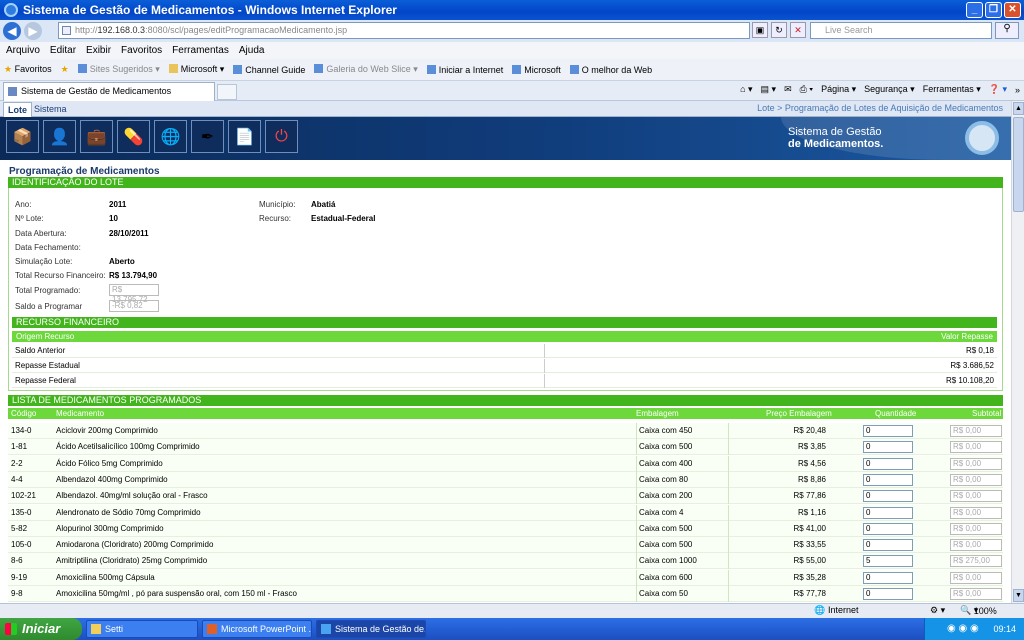 This screenshot has width=1024, height=640. Describe the element at coordinates (281, 136) in the screenshot. I see `power-icon: ⏻` at that location.